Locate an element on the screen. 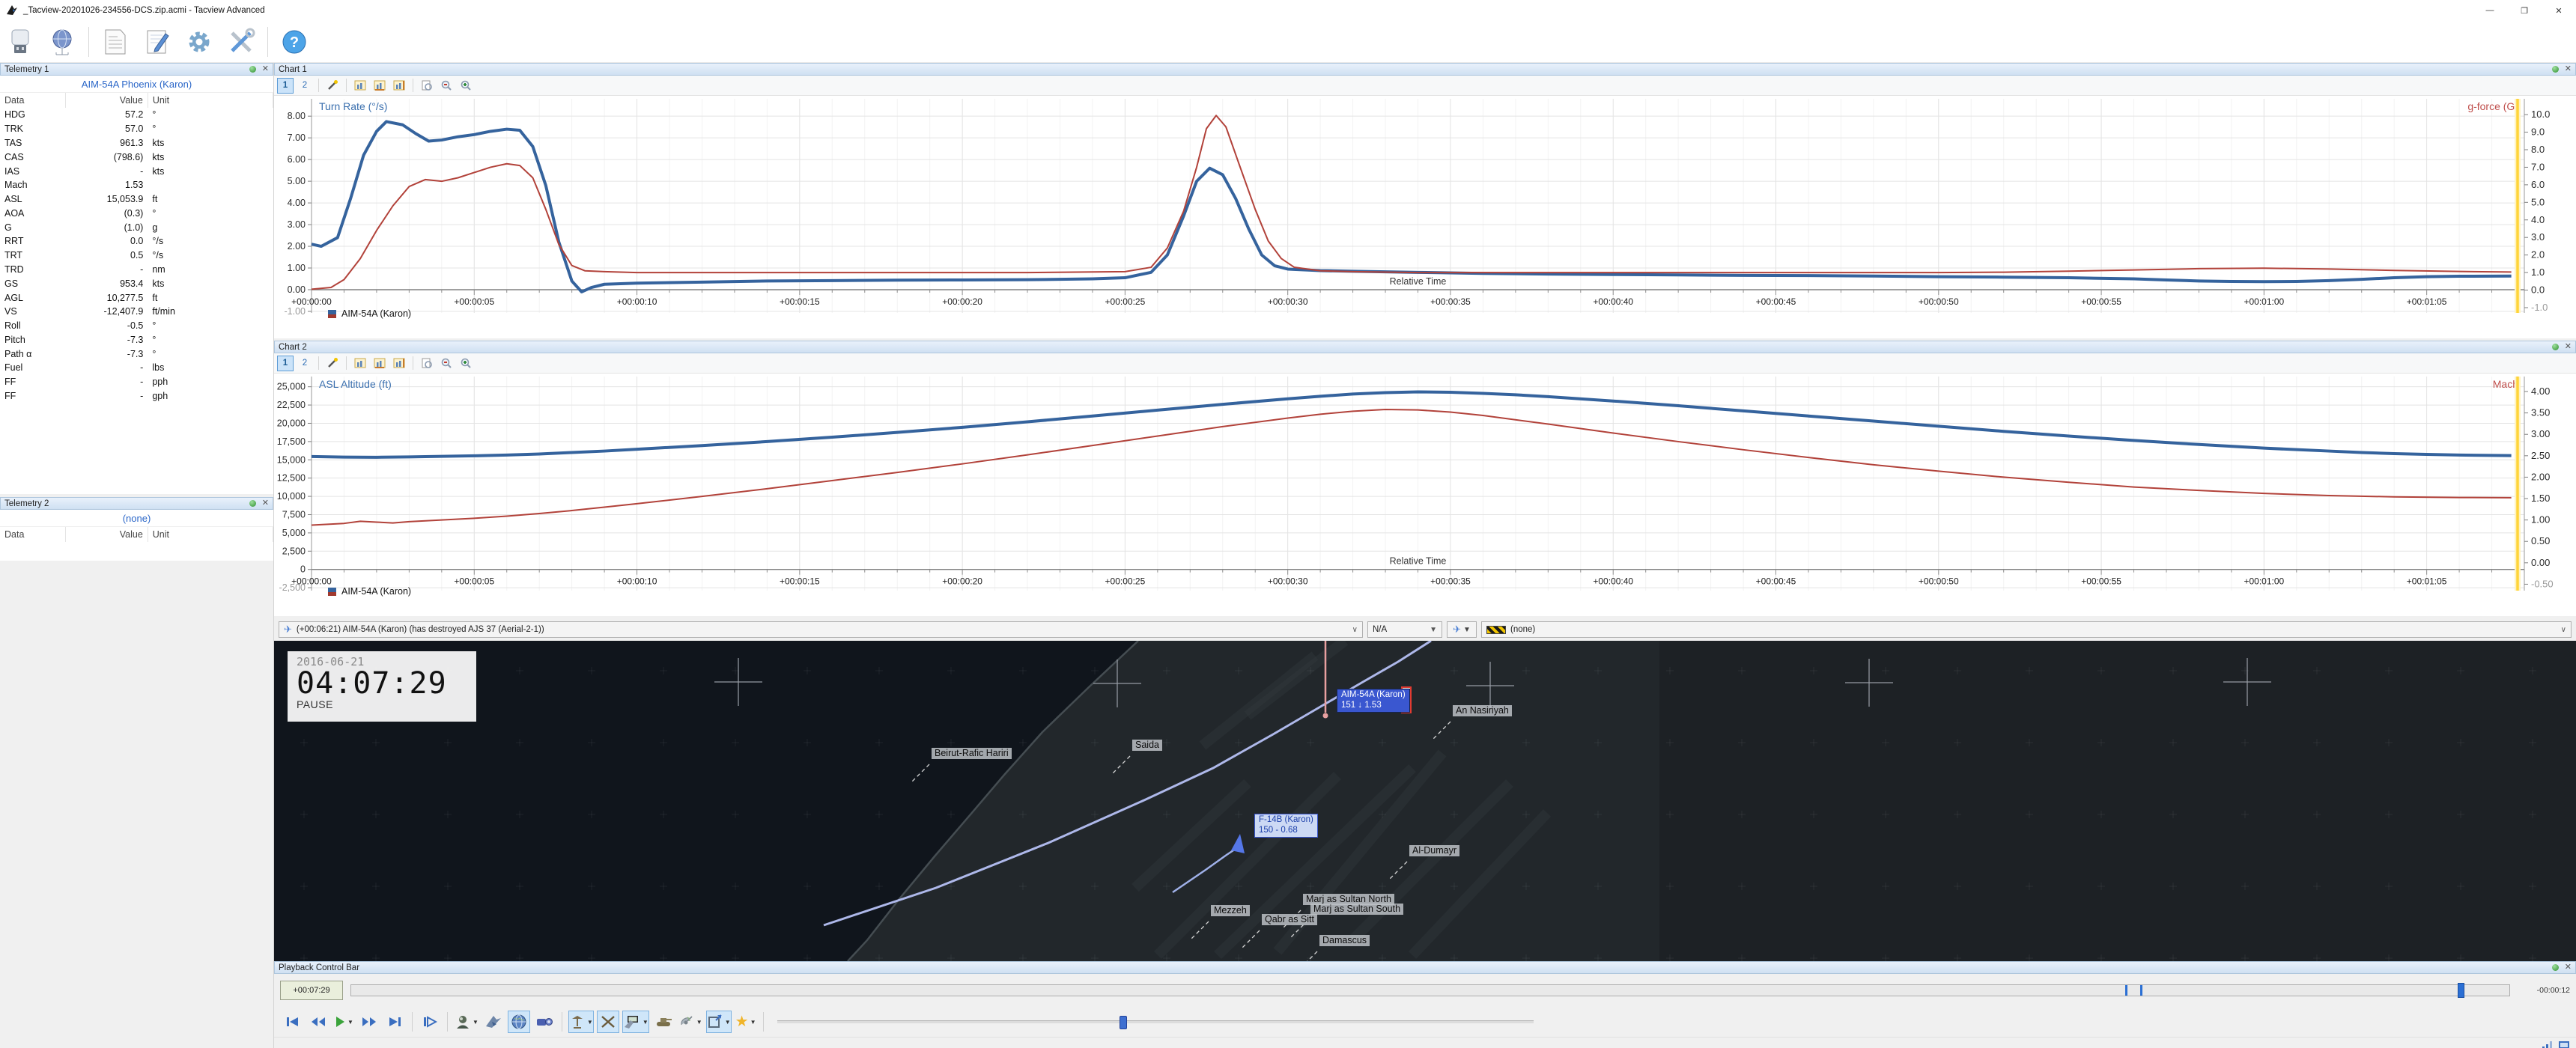  timeline-handle is located at coordinates (2460, 990).